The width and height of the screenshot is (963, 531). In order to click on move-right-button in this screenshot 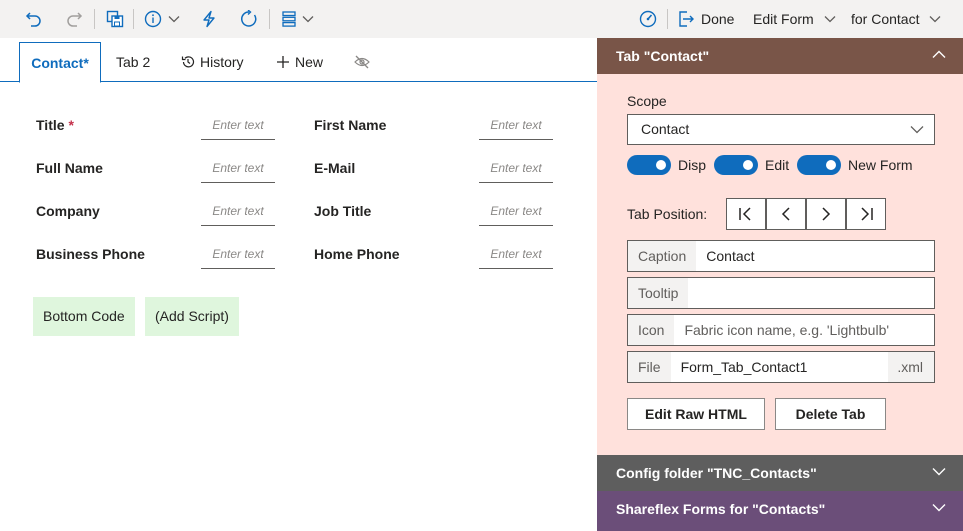, I will do `click(826, 214)`.